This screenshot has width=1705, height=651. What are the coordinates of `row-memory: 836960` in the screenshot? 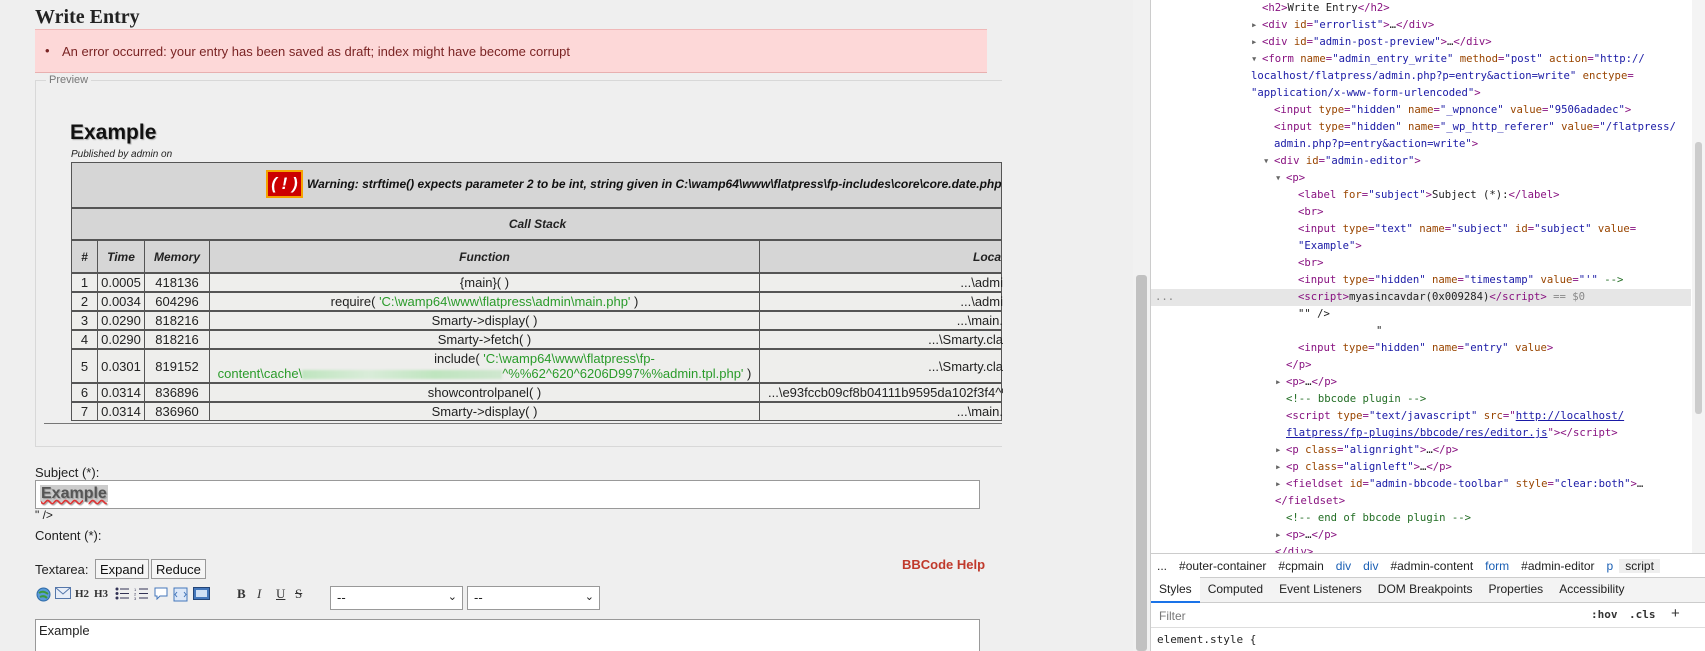 It's located at (177, 411).